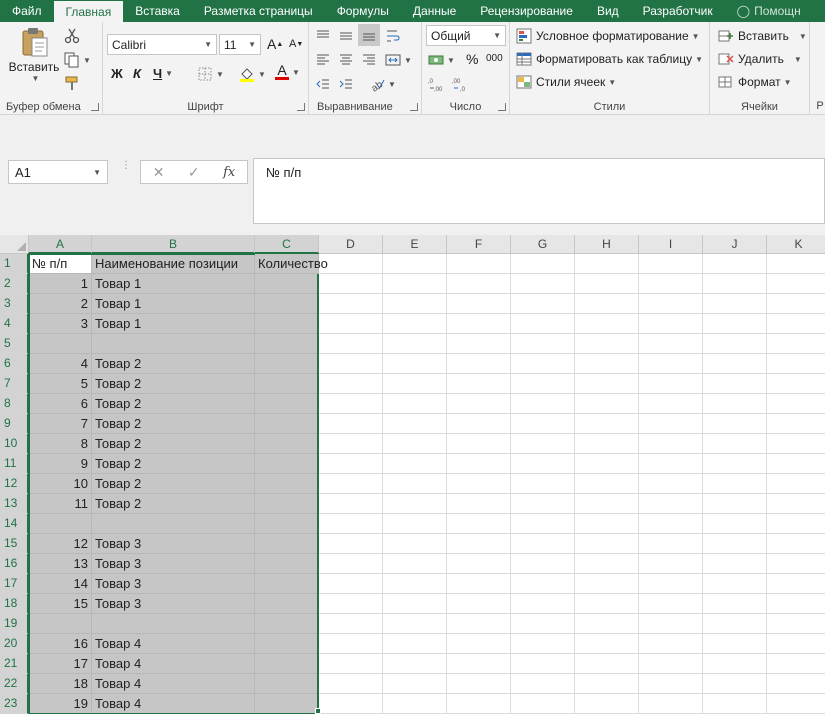 This screenshot has height=714, width=825. I want to click on insert-function-button: fx, so click(229, 172).